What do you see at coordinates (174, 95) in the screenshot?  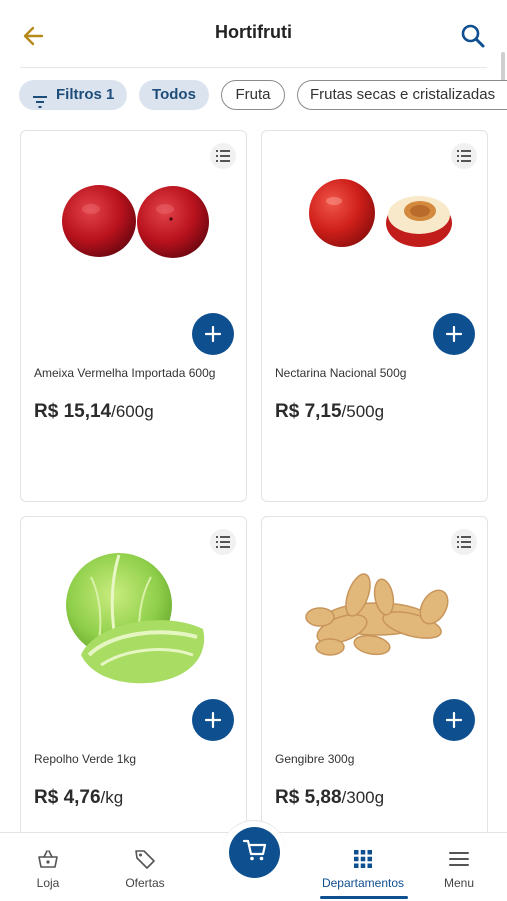 I see `chip-todos: Todos` at bounding box center [174, 95].